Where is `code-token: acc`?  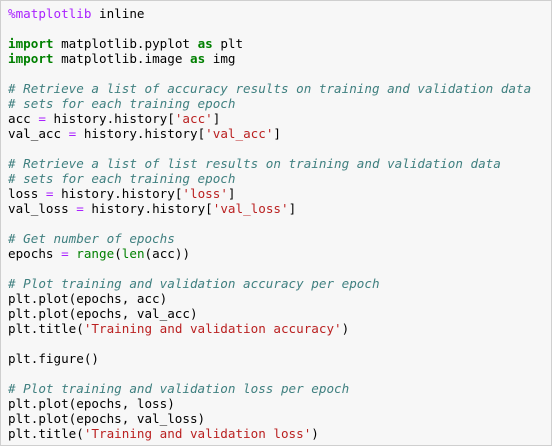
code-token: acc is located at coordinates (23, 118).